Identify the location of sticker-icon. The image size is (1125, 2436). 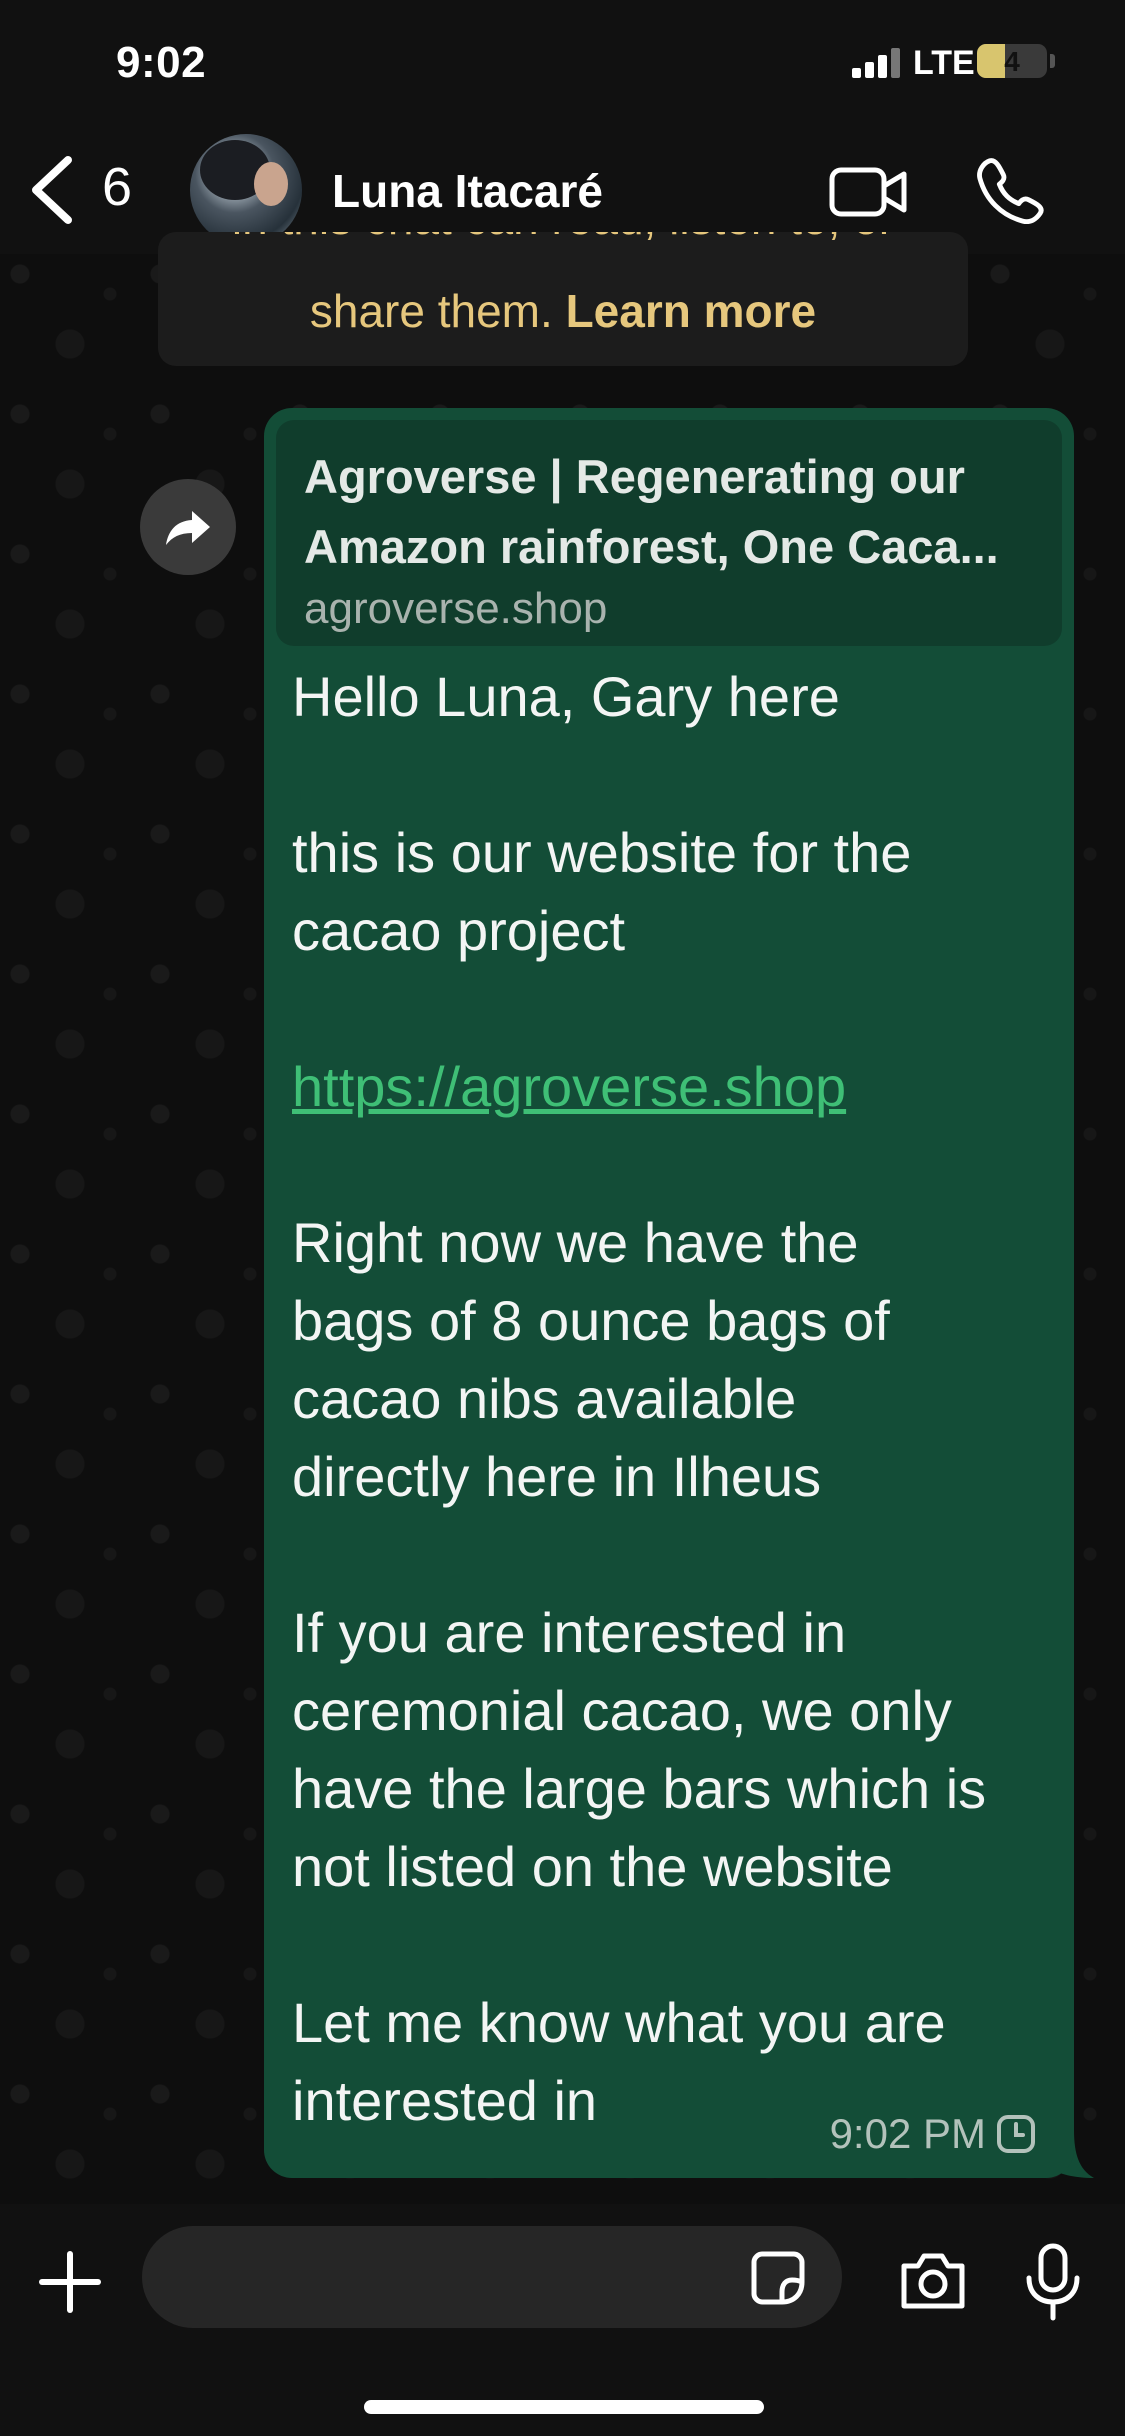
(778, 2278).